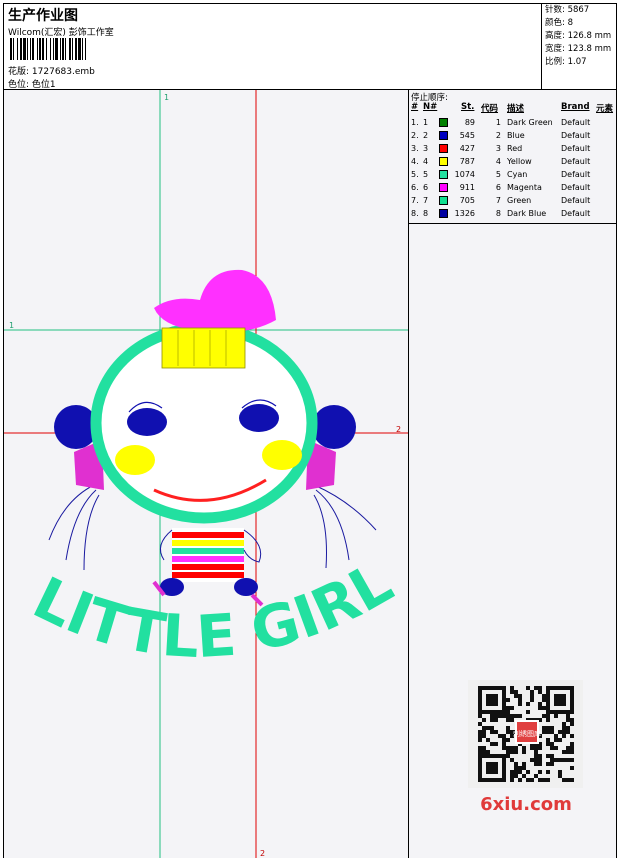  What do you see at coordinates (415, 135) in the screenshot?
I see `cell-idx: 2.` at bounding box center [415, 135].